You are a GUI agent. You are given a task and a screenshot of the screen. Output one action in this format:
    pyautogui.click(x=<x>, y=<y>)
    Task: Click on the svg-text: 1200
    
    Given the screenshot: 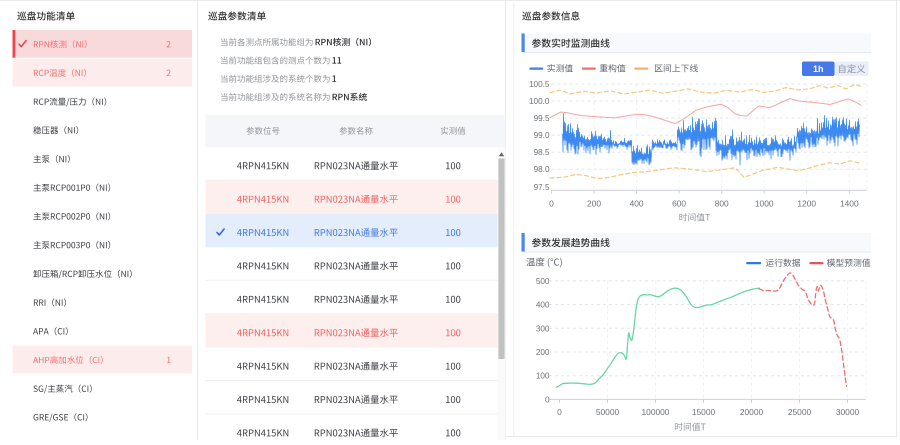 What is the action you would take?
    pyautogui.click(x=806, y=204)
    